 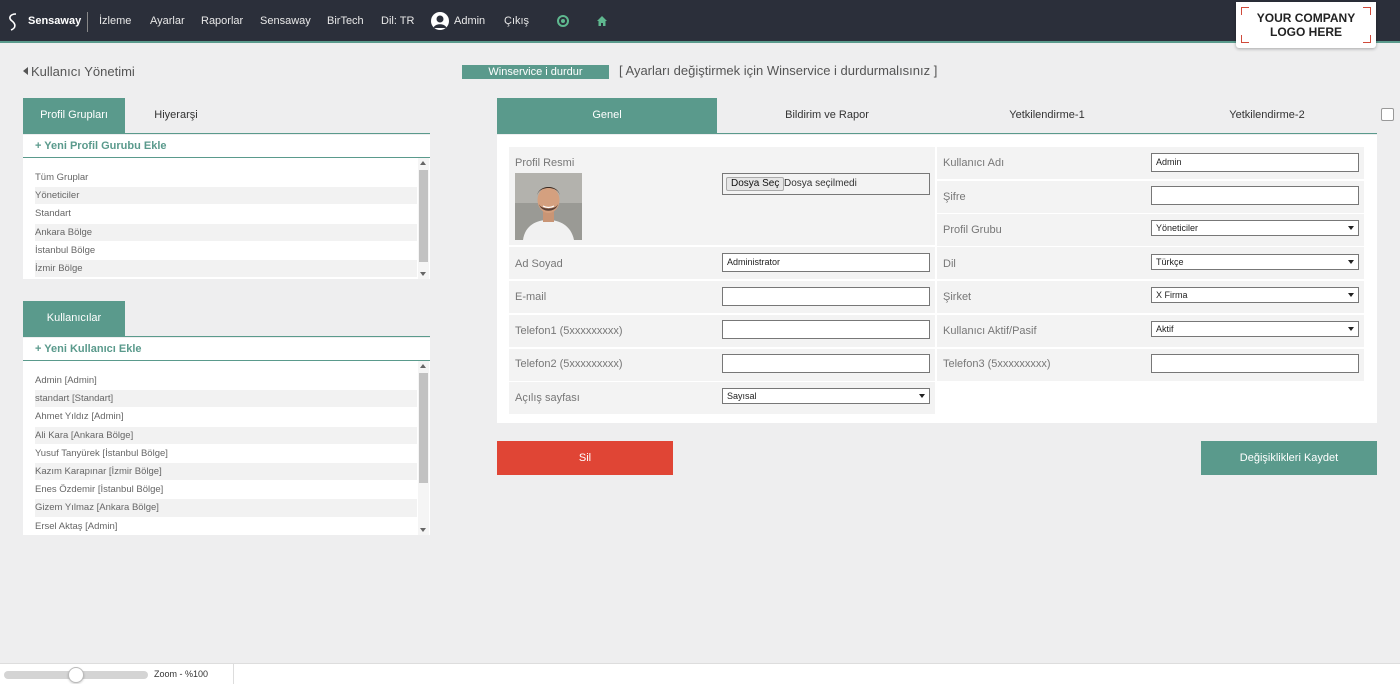 What do you see at coordinates (285, 21) in the screenshot?
I see `nav-sensaway: Sensaway` at bounding box center [285, 21].